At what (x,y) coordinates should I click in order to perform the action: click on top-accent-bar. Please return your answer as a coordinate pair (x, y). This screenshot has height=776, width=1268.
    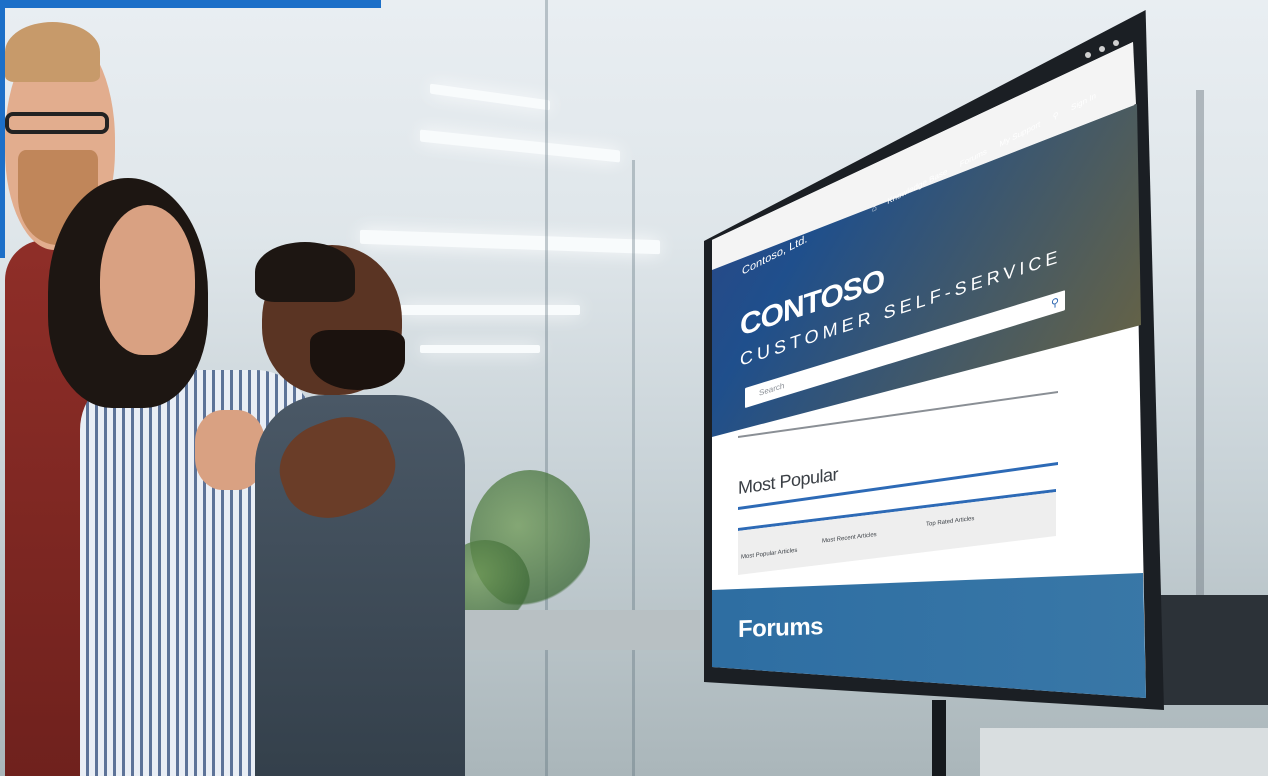
    Looking at the image, I should click on (190, 4).